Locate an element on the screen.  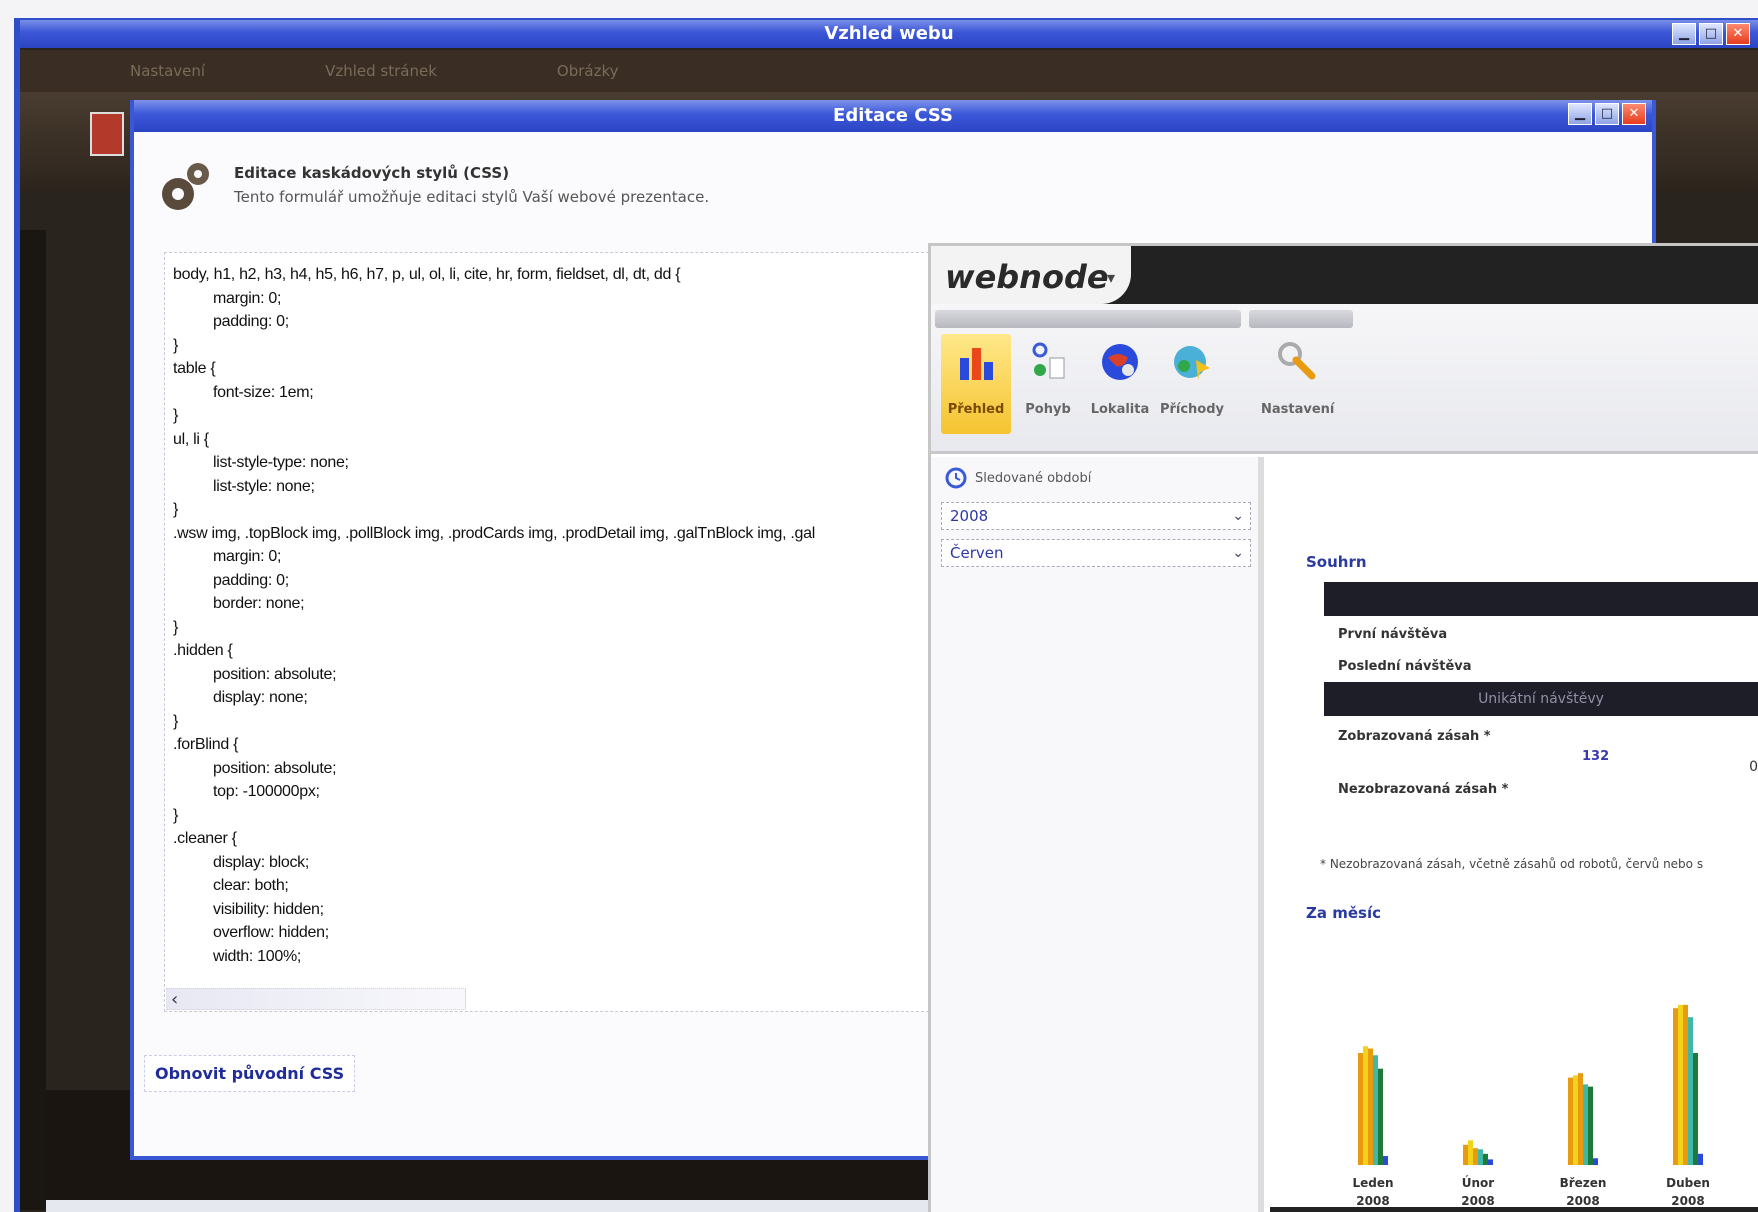
tool-settings: Nastavení is located at coordinates (1298, 384).